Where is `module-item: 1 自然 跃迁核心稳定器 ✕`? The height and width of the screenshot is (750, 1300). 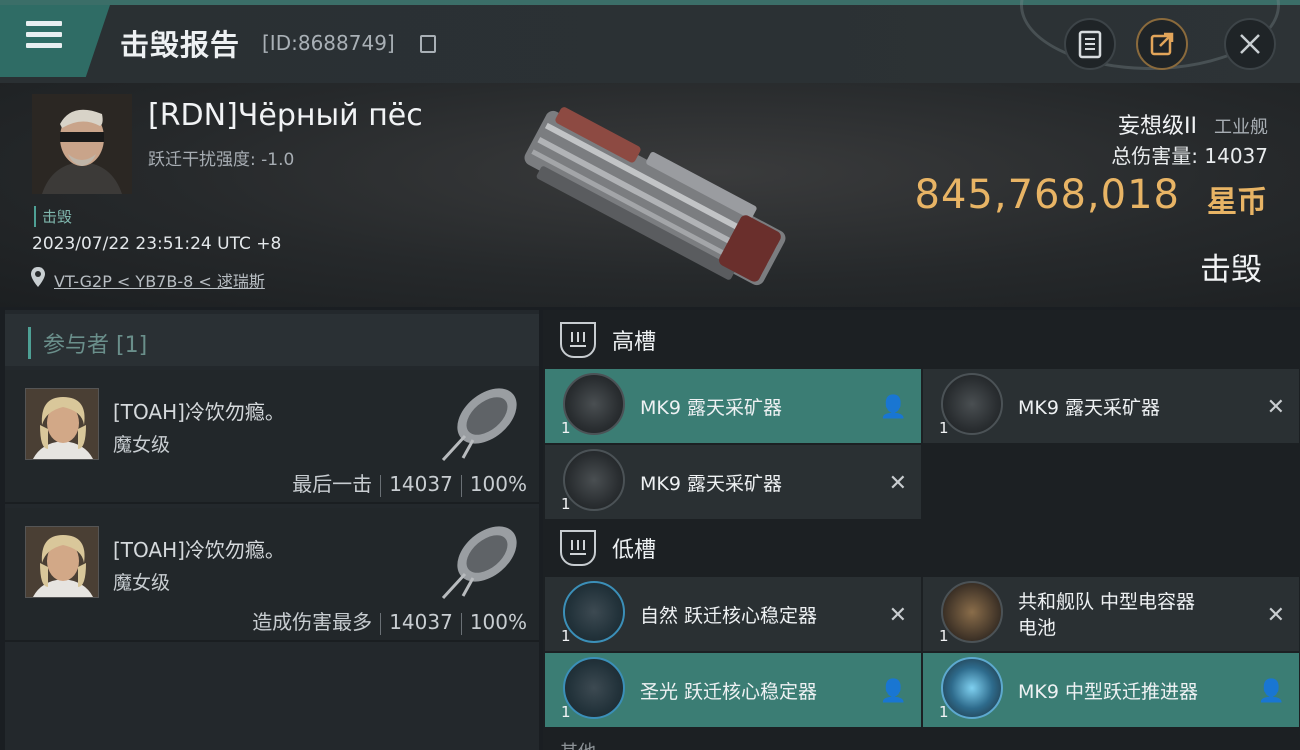 module-item: 1 自然 跃迁核心稳定器 ✕ is located at coordinates (733, 614).